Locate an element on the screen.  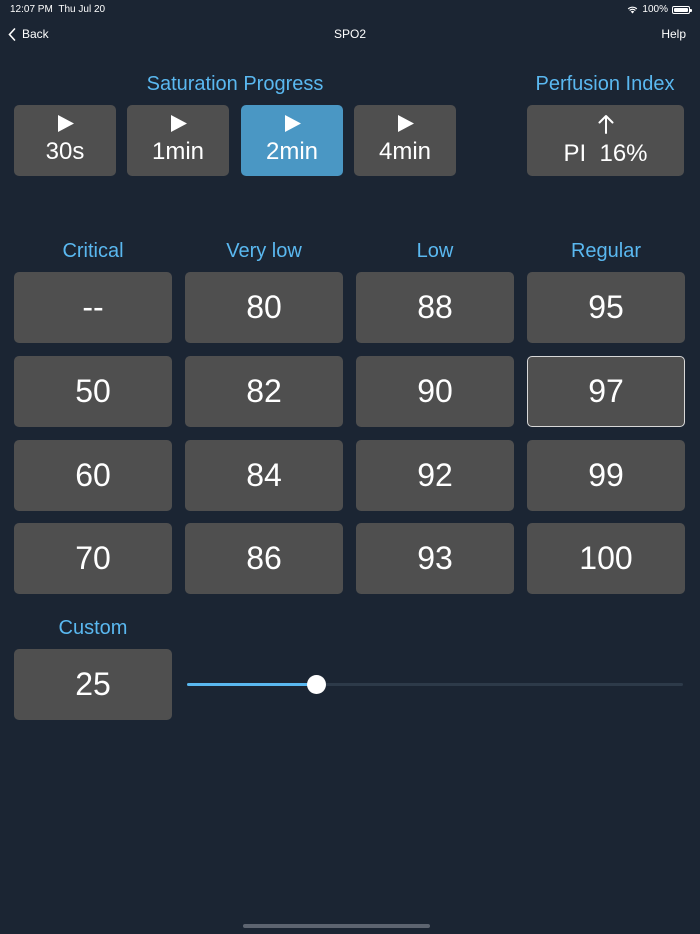
value-tile-regular: 95 is located at coordinates (606, 307).